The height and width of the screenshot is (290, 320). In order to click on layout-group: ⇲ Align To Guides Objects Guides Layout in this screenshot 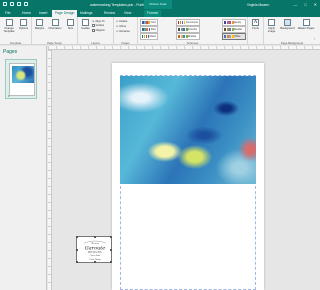, I will do `click(96, 31)`.